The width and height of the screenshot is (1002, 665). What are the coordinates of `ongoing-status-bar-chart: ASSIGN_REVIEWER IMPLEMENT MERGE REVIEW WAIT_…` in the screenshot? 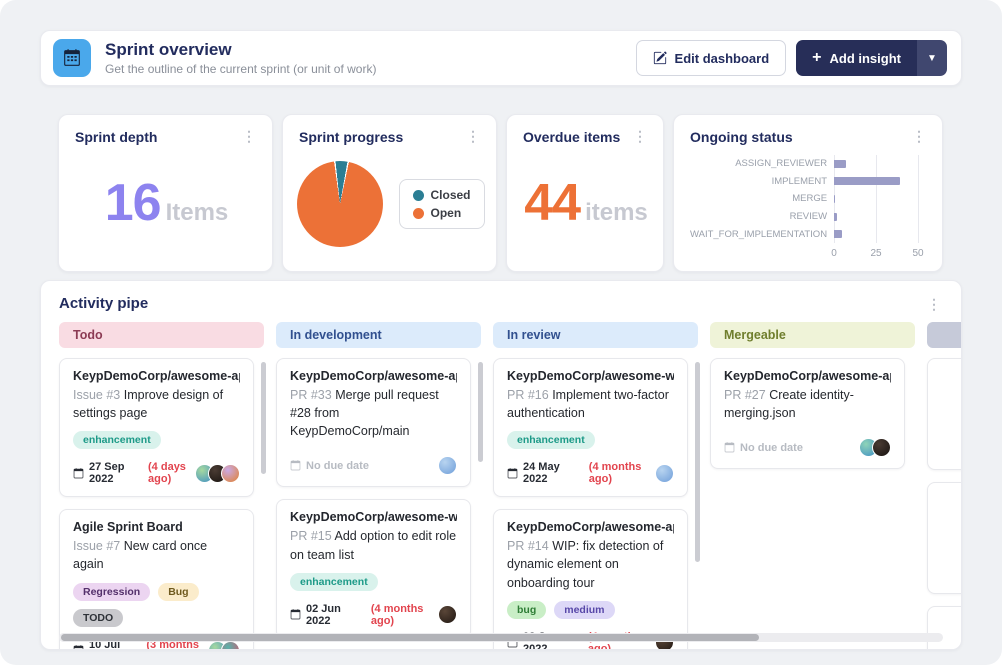 It's located at (809, 206).